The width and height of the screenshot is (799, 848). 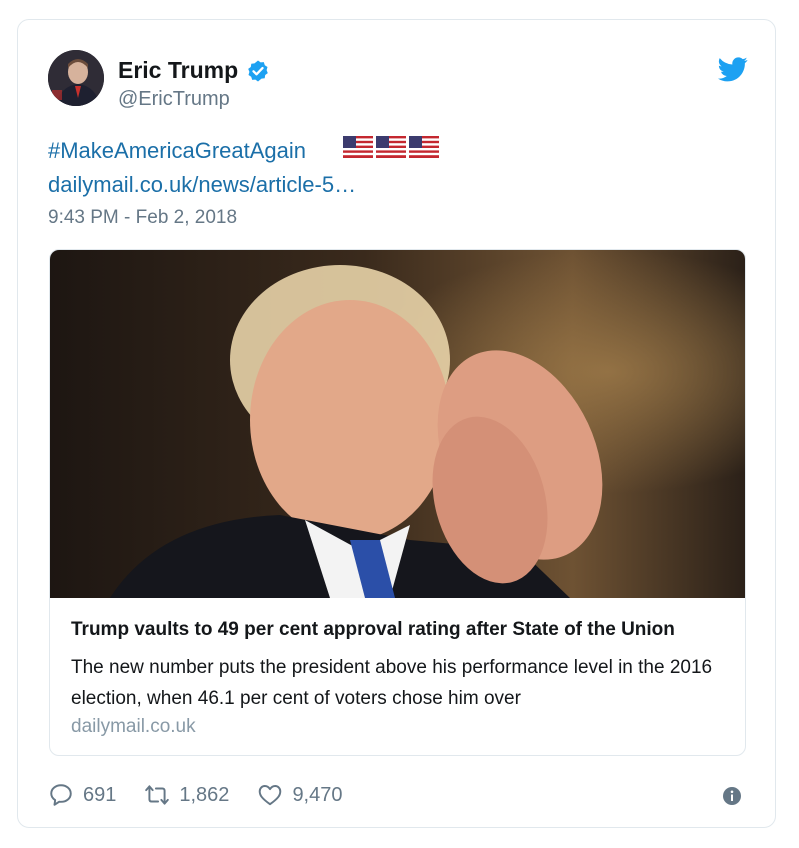 I want to click on reply-button: 691, so click(x=82, y=795).